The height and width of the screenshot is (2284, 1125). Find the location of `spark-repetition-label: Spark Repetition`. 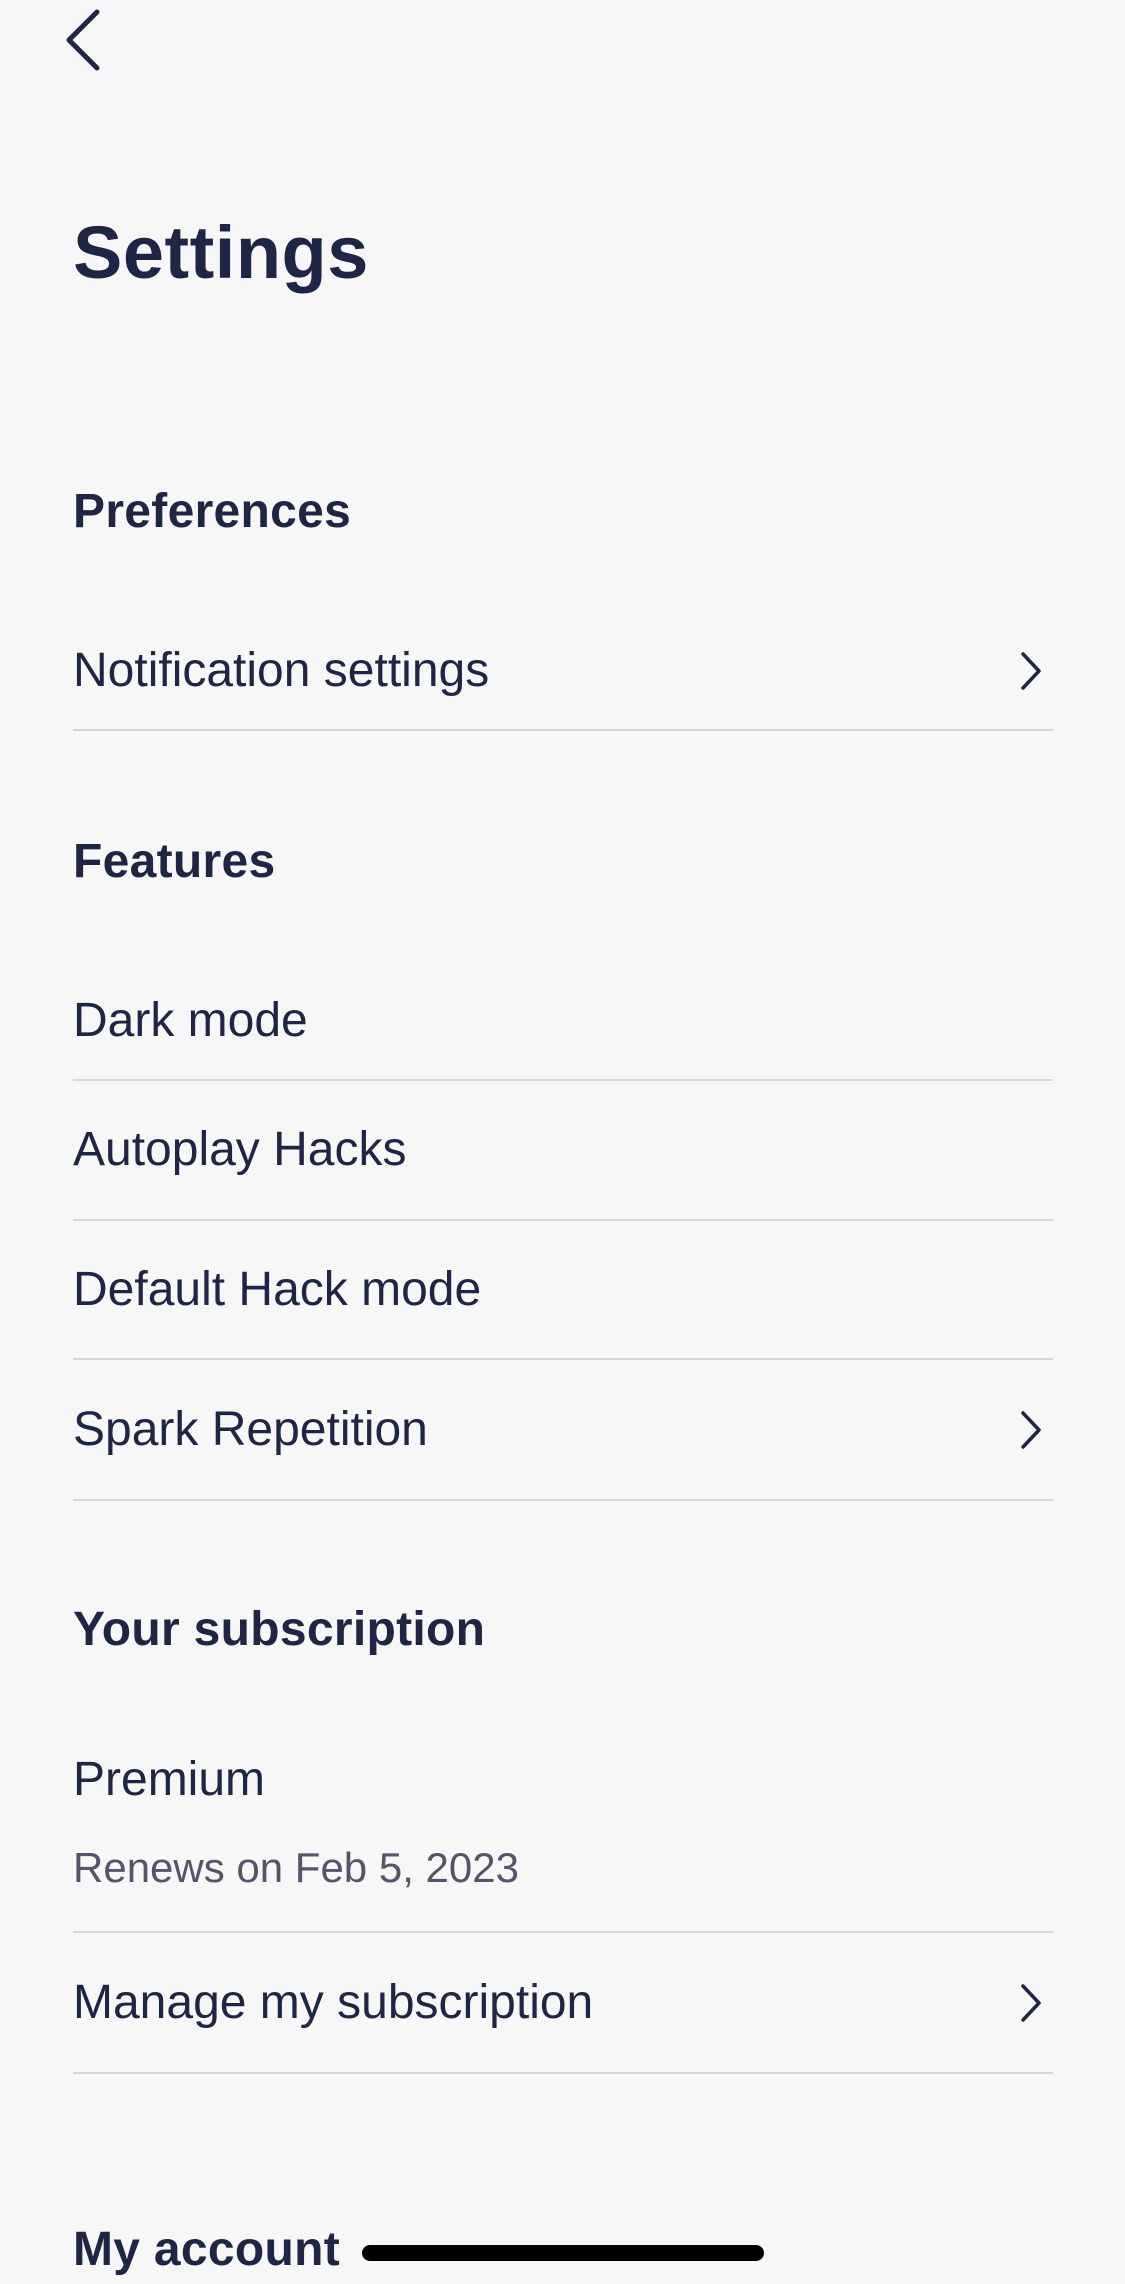

spark-repetition-label: Spark Repetition is located at coordinates (250, 1429).